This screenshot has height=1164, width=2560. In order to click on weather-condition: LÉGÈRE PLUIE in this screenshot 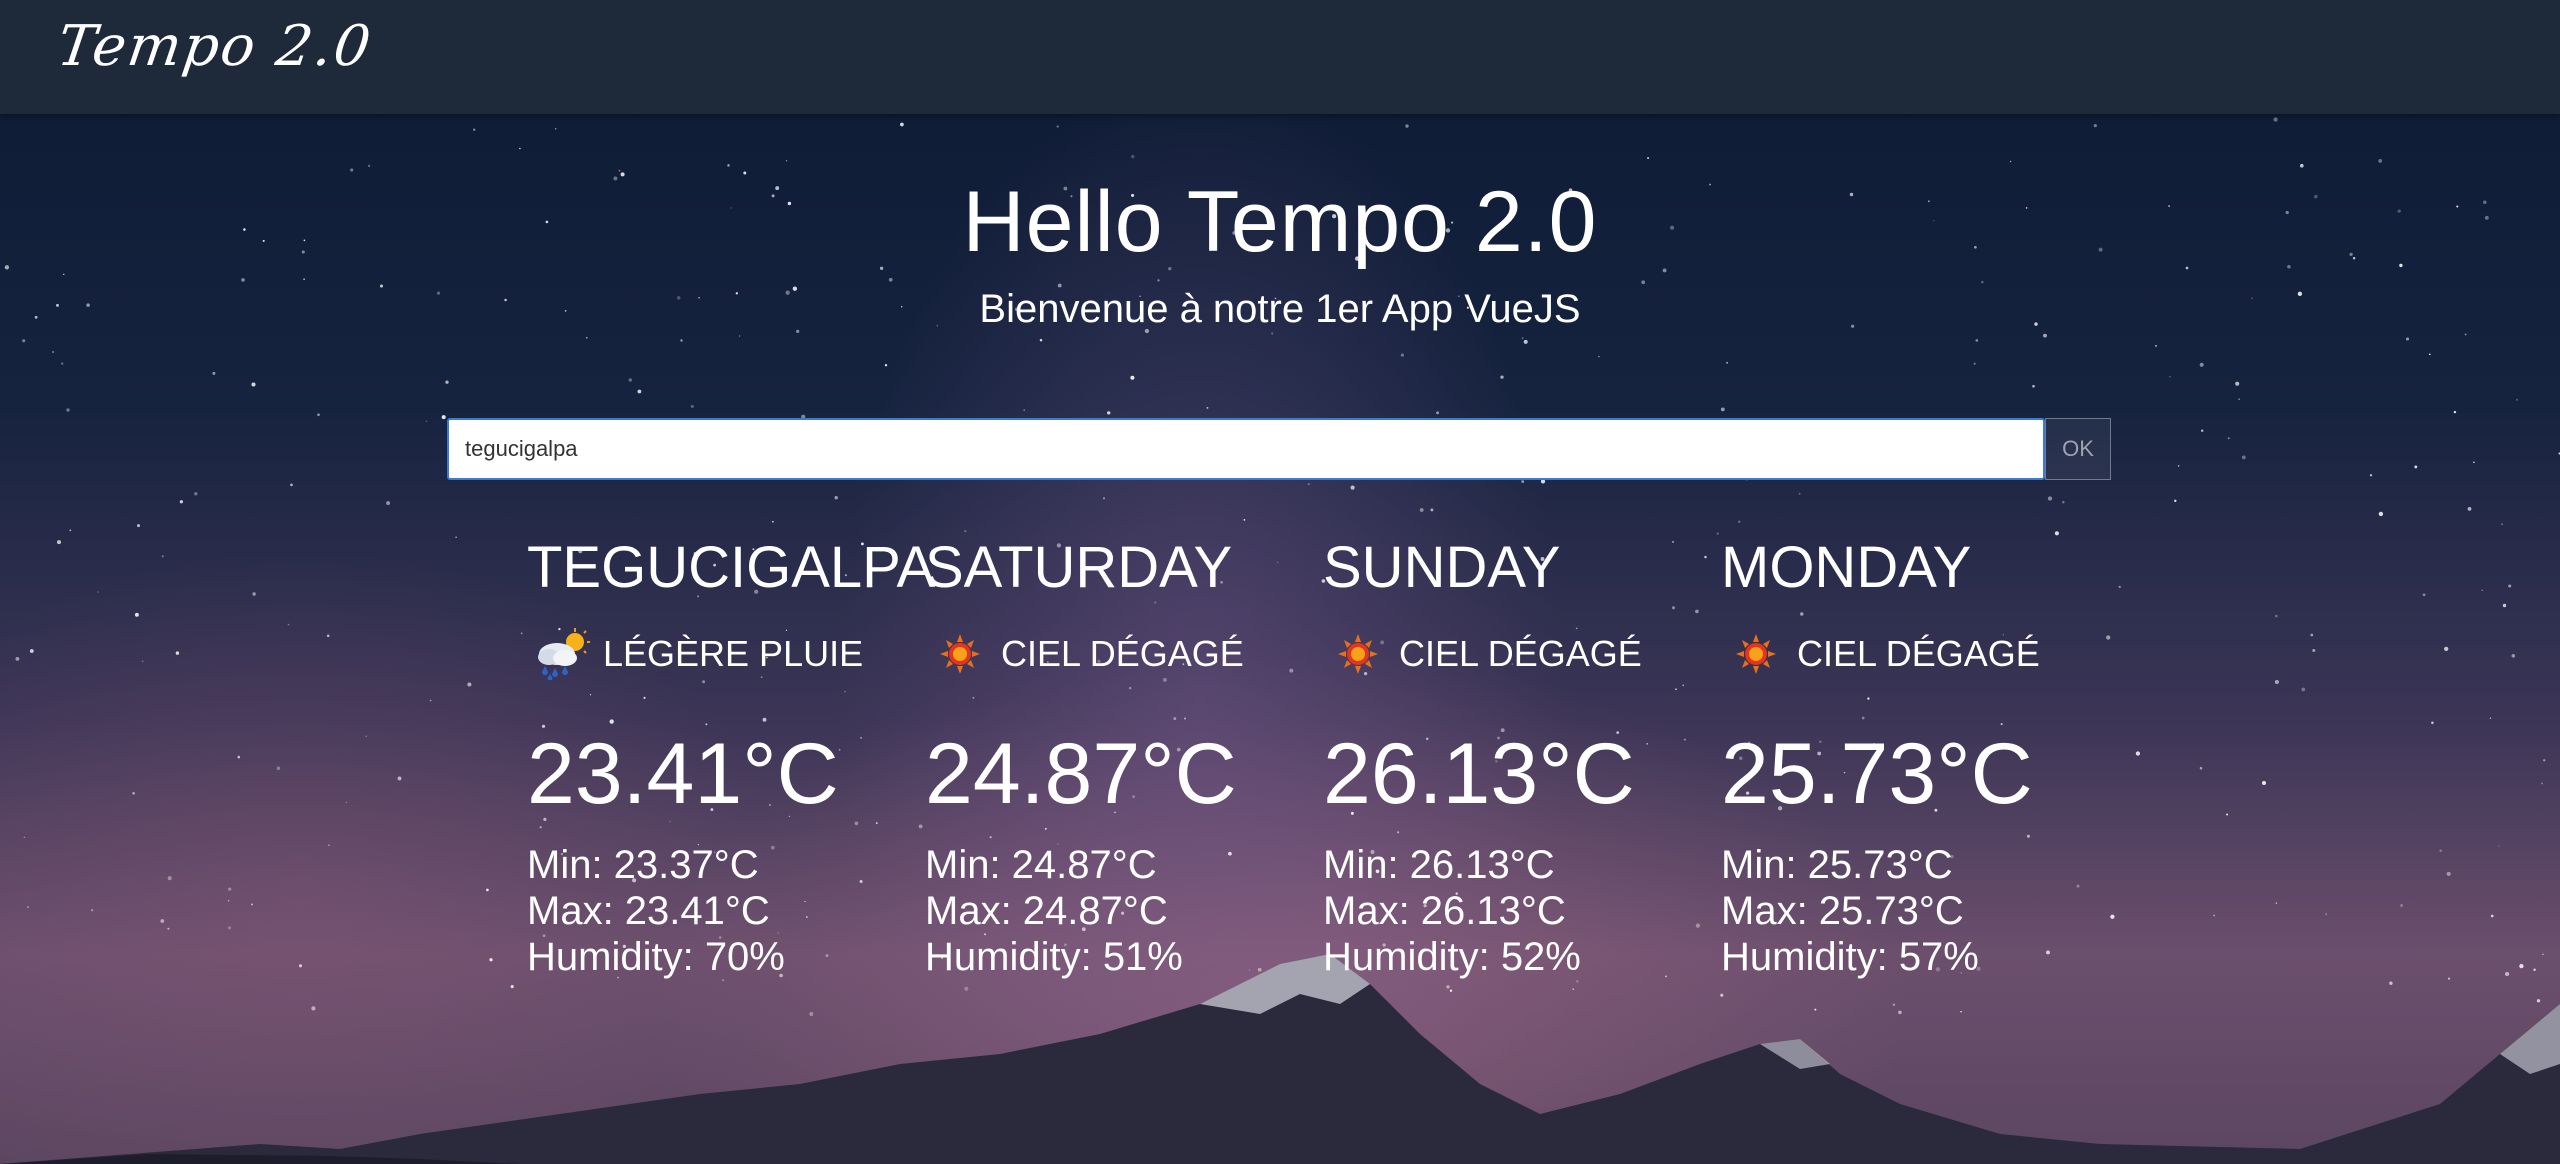, I will do `click(726, 654)`.